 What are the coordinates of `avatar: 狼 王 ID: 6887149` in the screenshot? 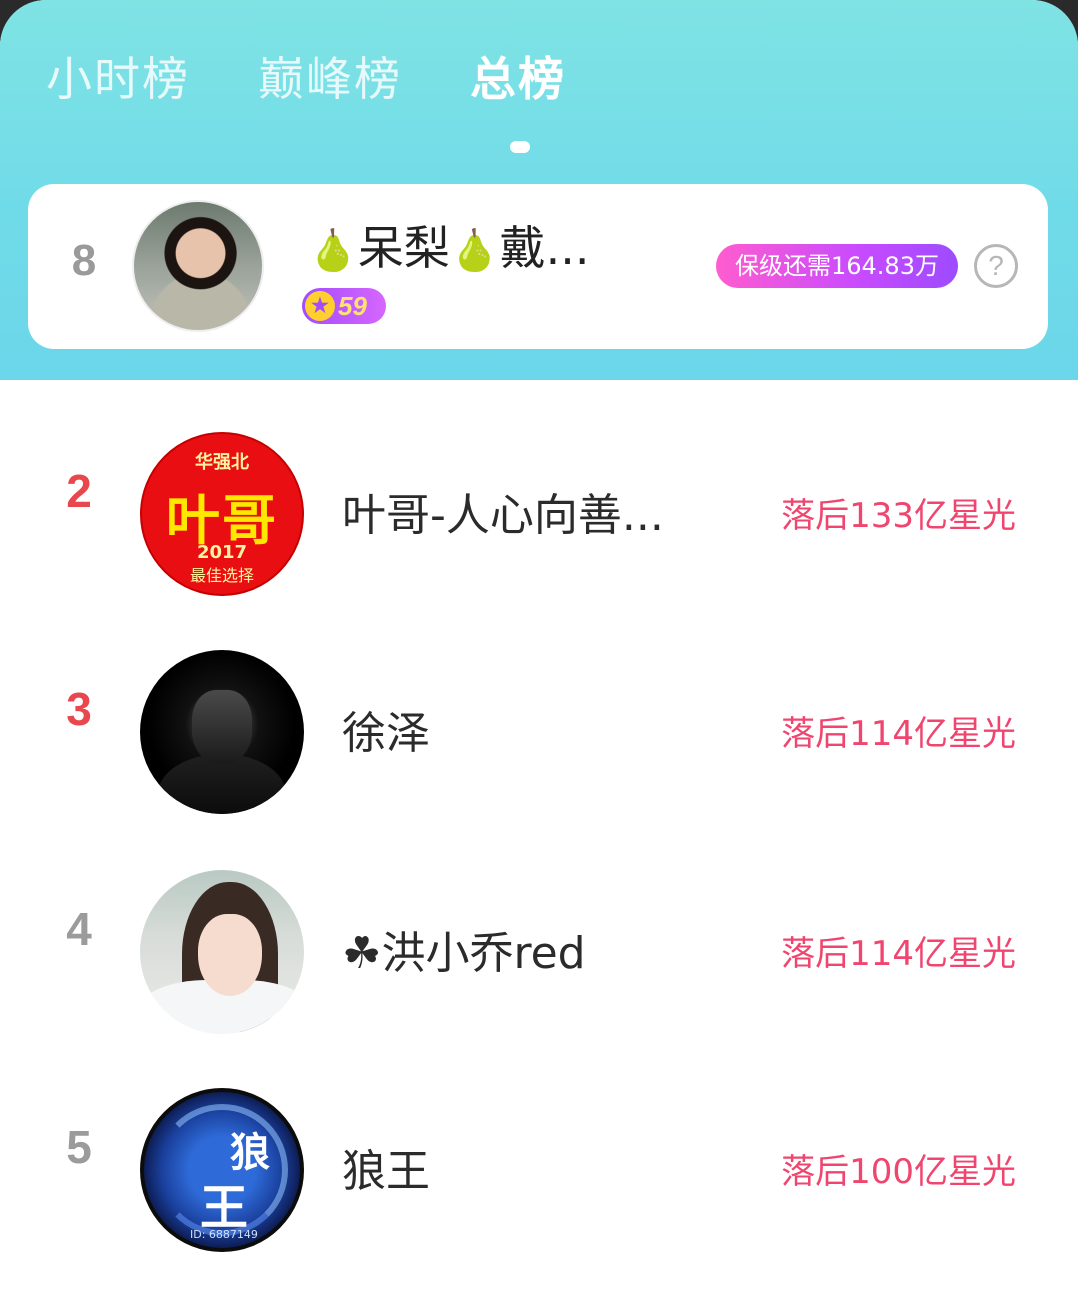 It's located at (222, 1170).